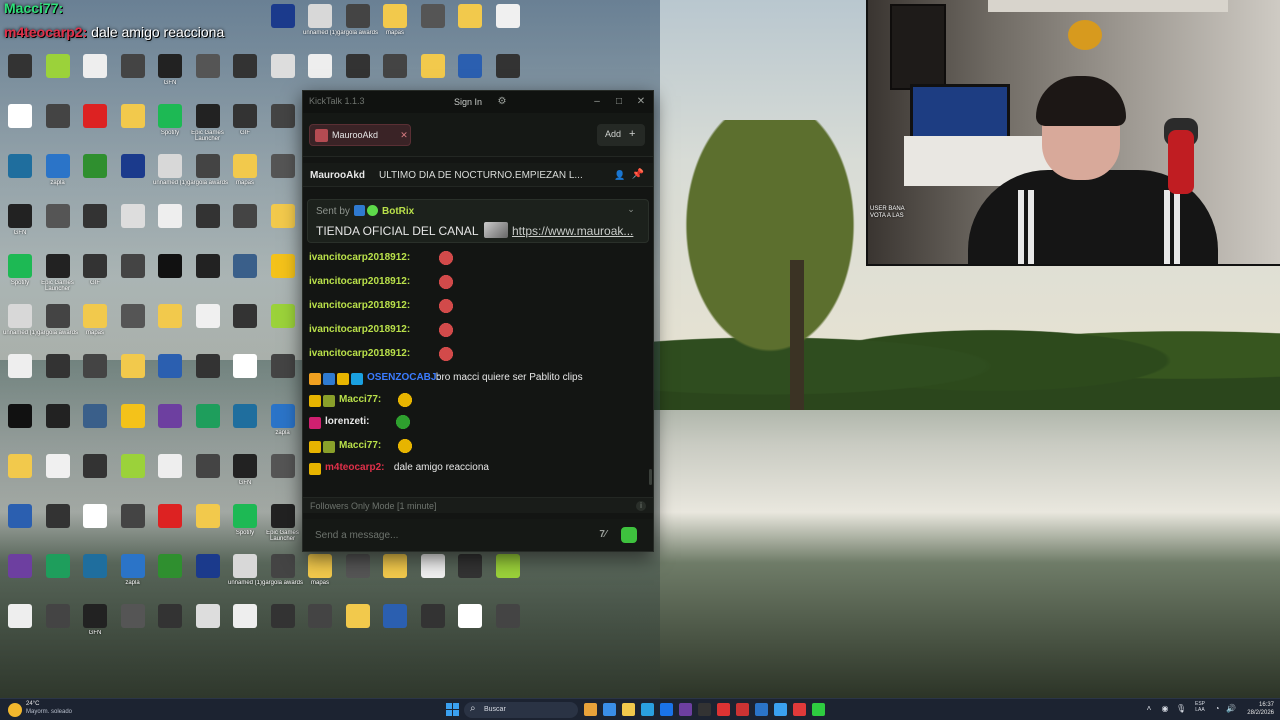 Image resolution: width=1280 pixels, height=720 pixels. I want to click on webcam-chat-overlay: USER BANA VOTA A LAS, so click(887, 213).